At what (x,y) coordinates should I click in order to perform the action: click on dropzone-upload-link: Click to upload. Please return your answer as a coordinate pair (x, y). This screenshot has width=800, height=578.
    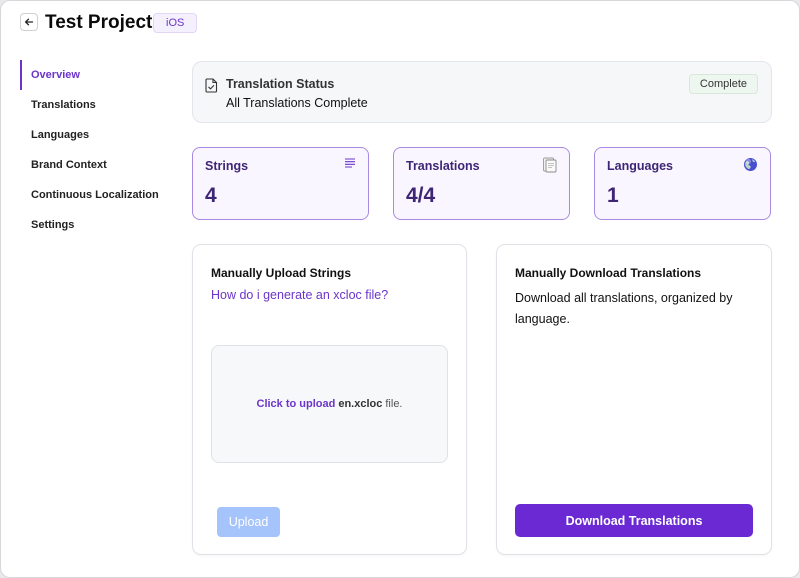
    Looking at the image, I should click on (296, 404).